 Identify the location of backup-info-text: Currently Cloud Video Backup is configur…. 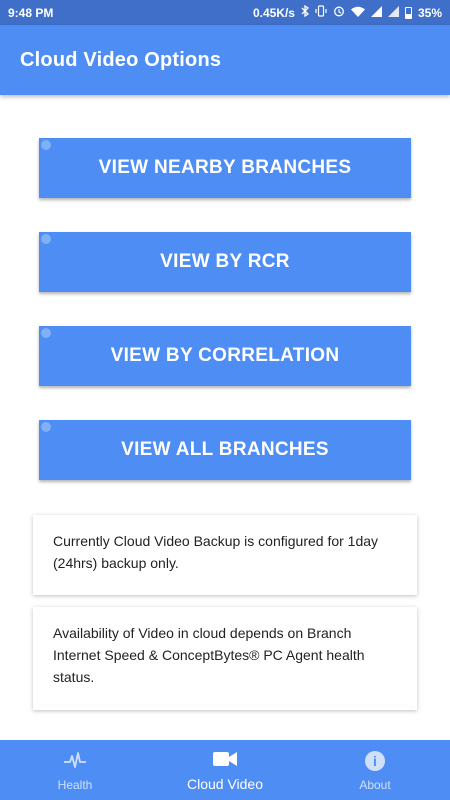
(216, 552).